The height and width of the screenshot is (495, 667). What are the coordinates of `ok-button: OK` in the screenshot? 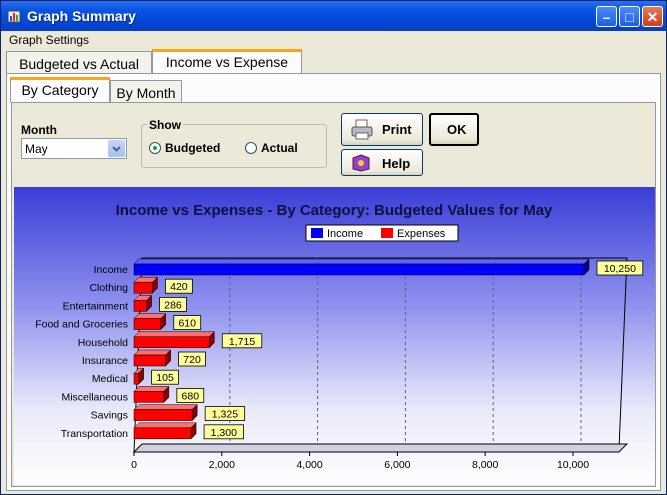 It's located at (454, 129).